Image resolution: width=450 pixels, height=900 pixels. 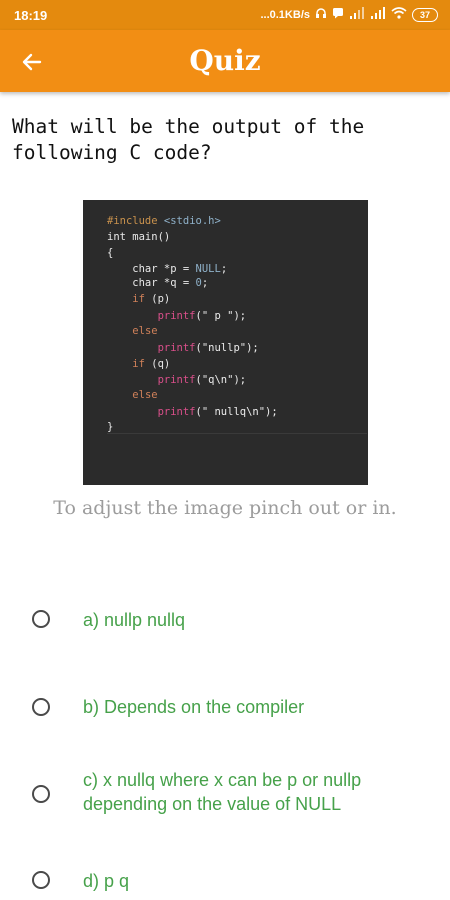 What do you see at coordinates (208, 348) in the screenshot?
I see `code-line: printf("nullp");` at bounding box center [208, 348].